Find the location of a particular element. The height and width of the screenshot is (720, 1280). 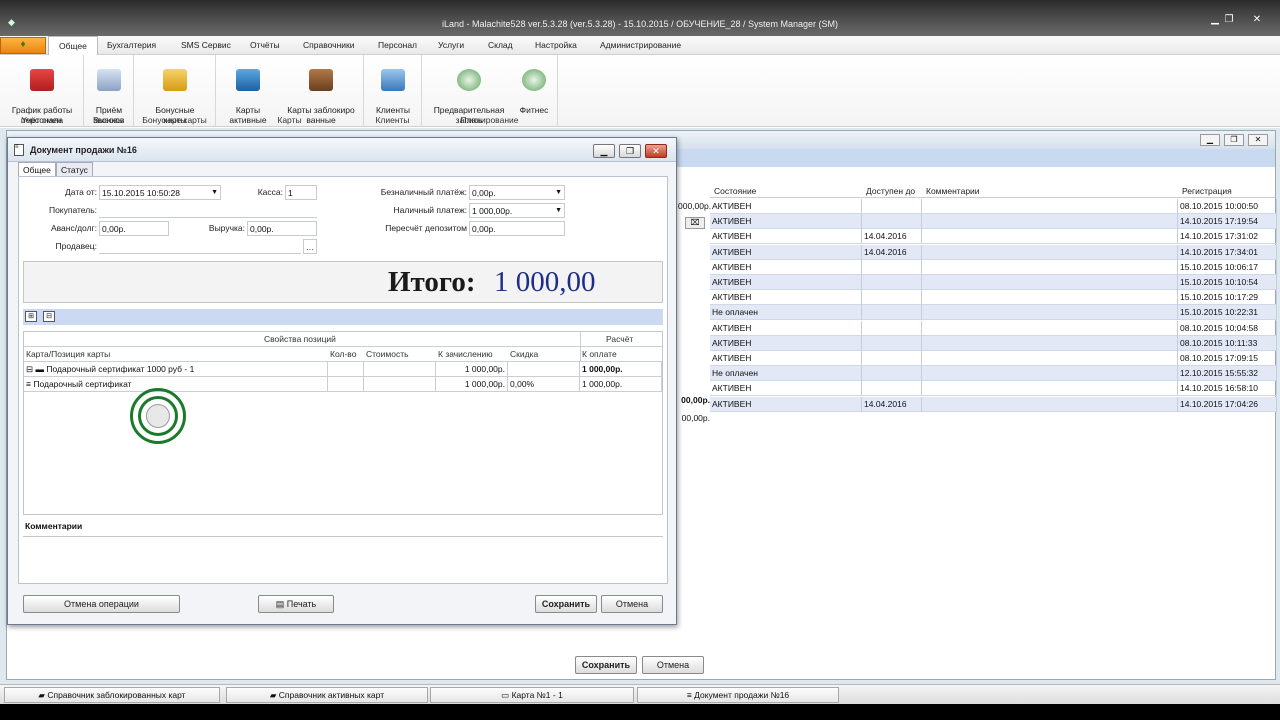

bg-restore-icon: ❐ is located at coordinates (1234, 140).